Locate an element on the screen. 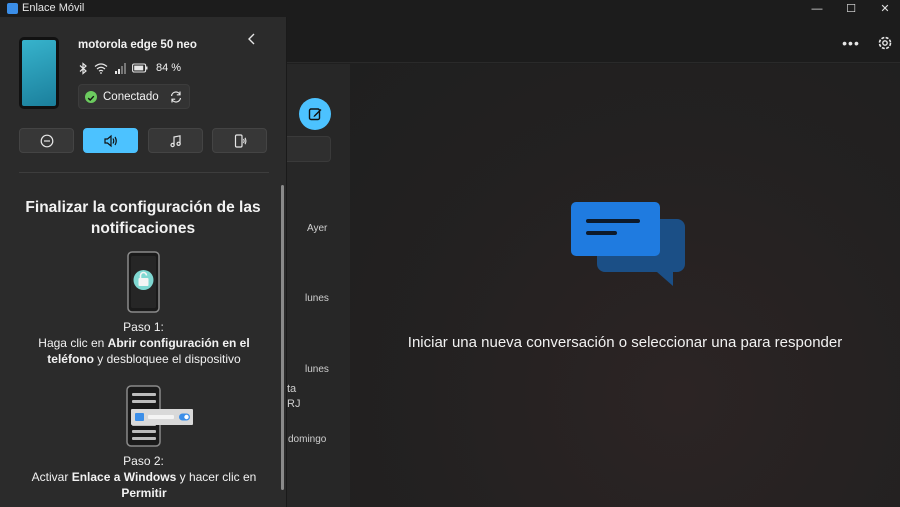 The width and height of the screenshot is (900, 507). do-not-disturb-button is located at coordinates (46, 140).